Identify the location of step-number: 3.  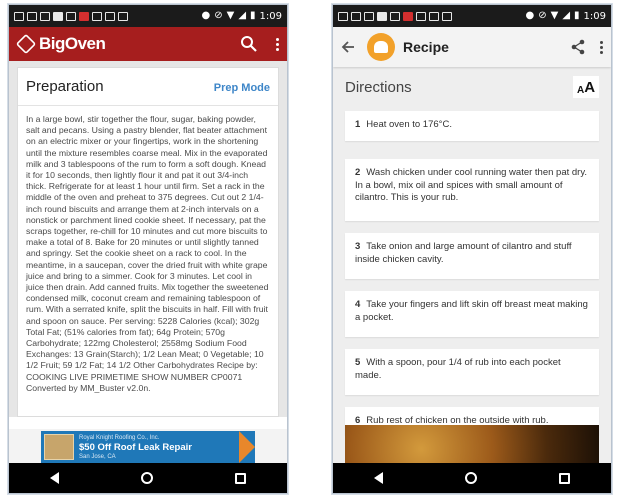
(358, 246).